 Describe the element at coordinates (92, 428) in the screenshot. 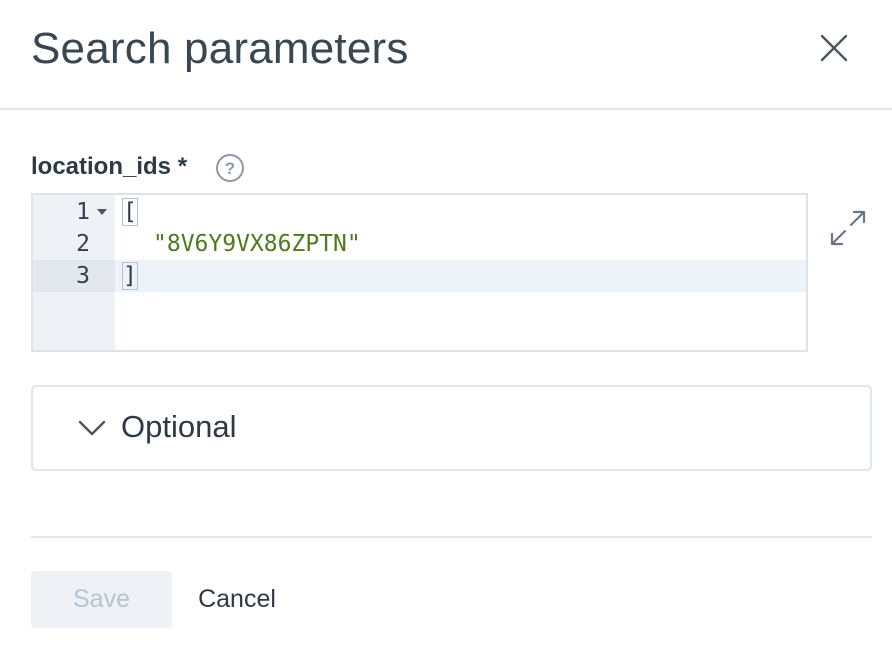

I see `chevron-down-icon` at that location.